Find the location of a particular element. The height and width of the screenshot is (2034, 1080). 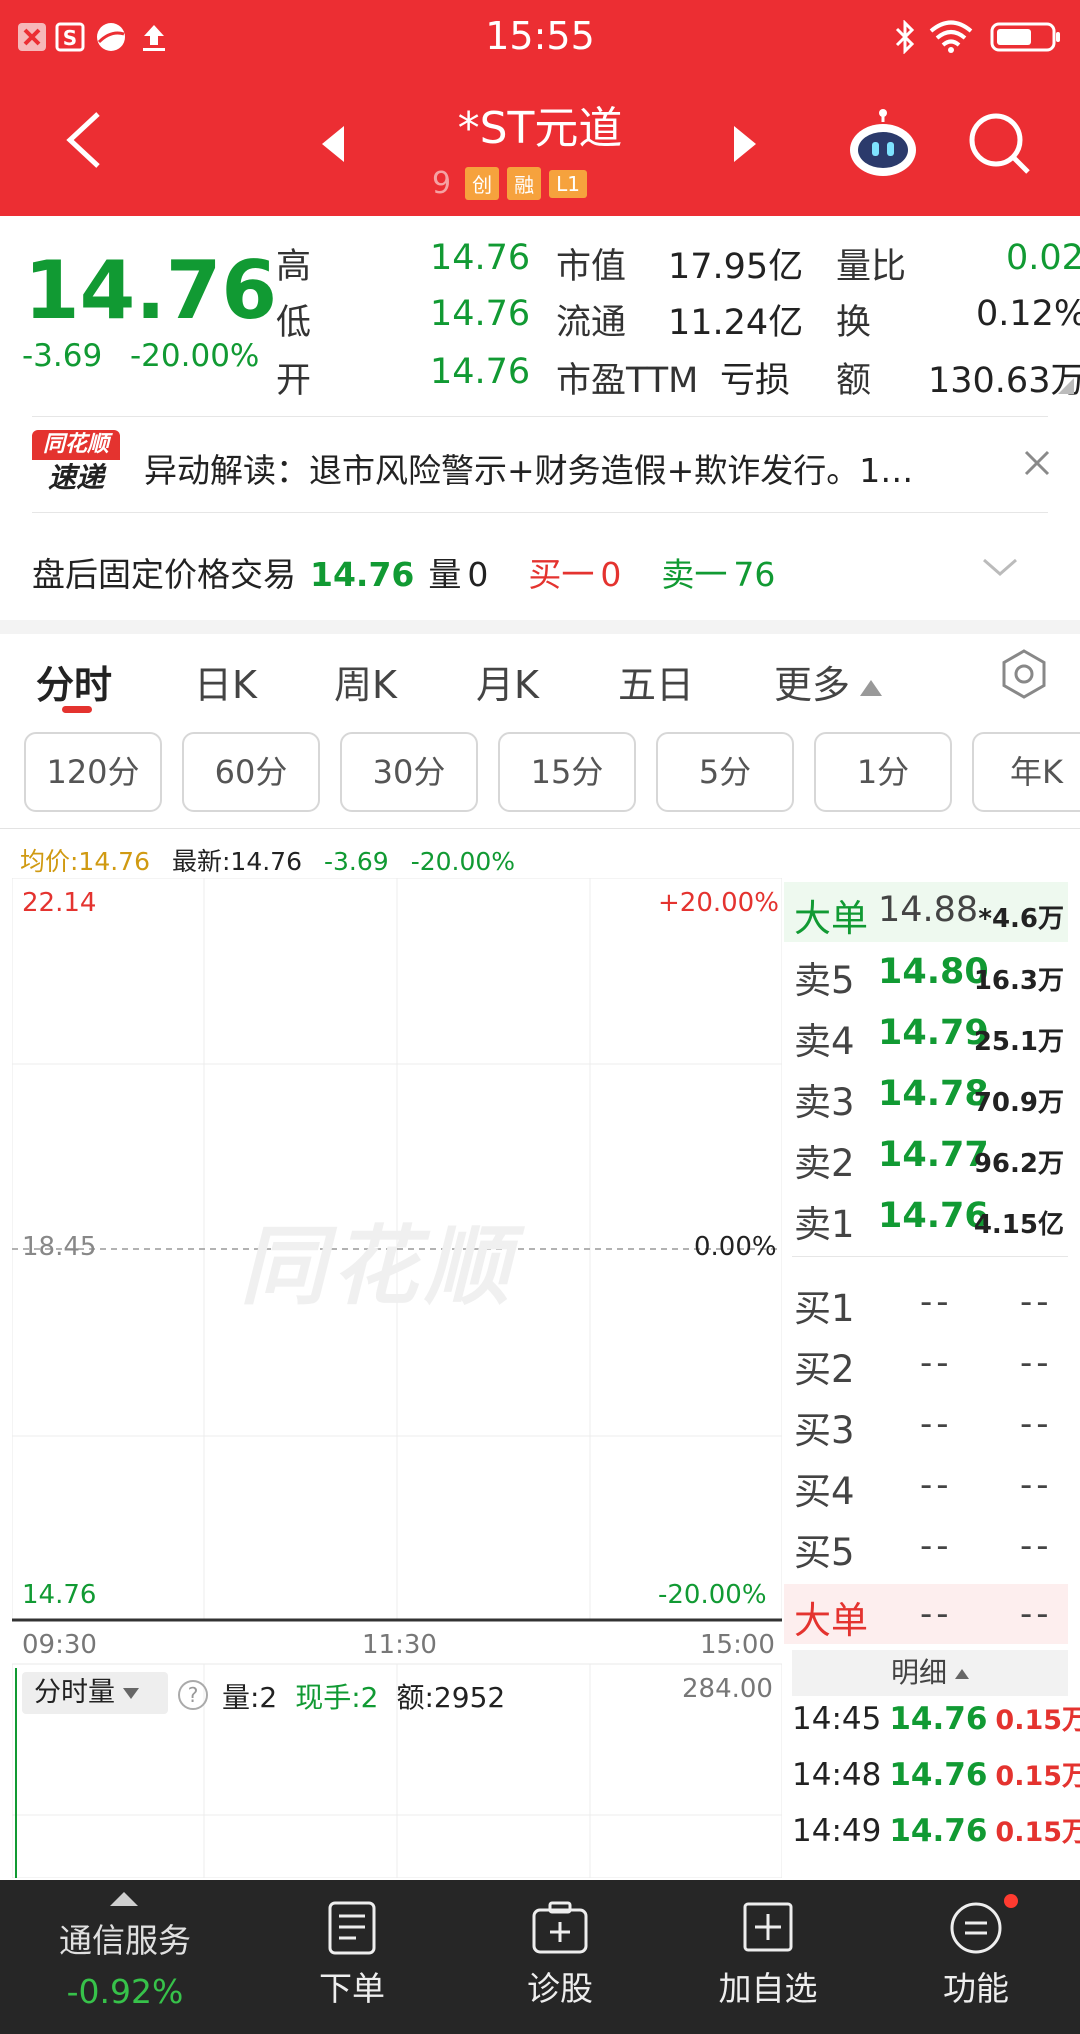

bottom-toolbar: 通信服务 -0.92% 下单 诊股 加自选 功能 is located at coordinates (540, 1957).